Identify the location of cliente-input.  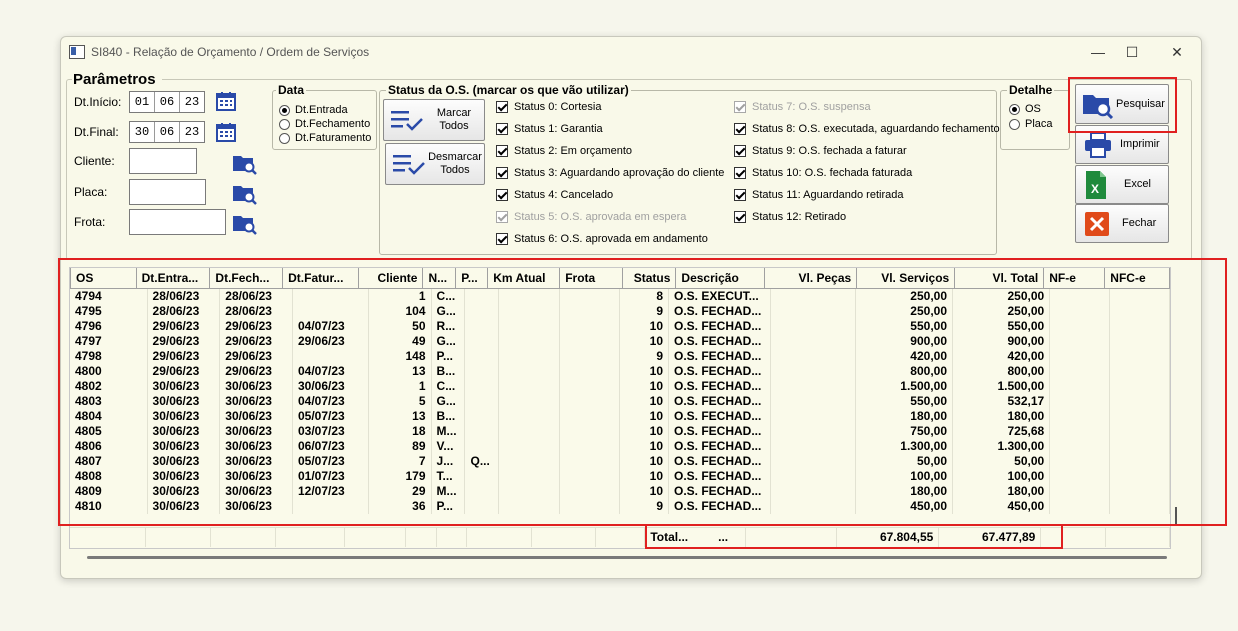
(163, 161).